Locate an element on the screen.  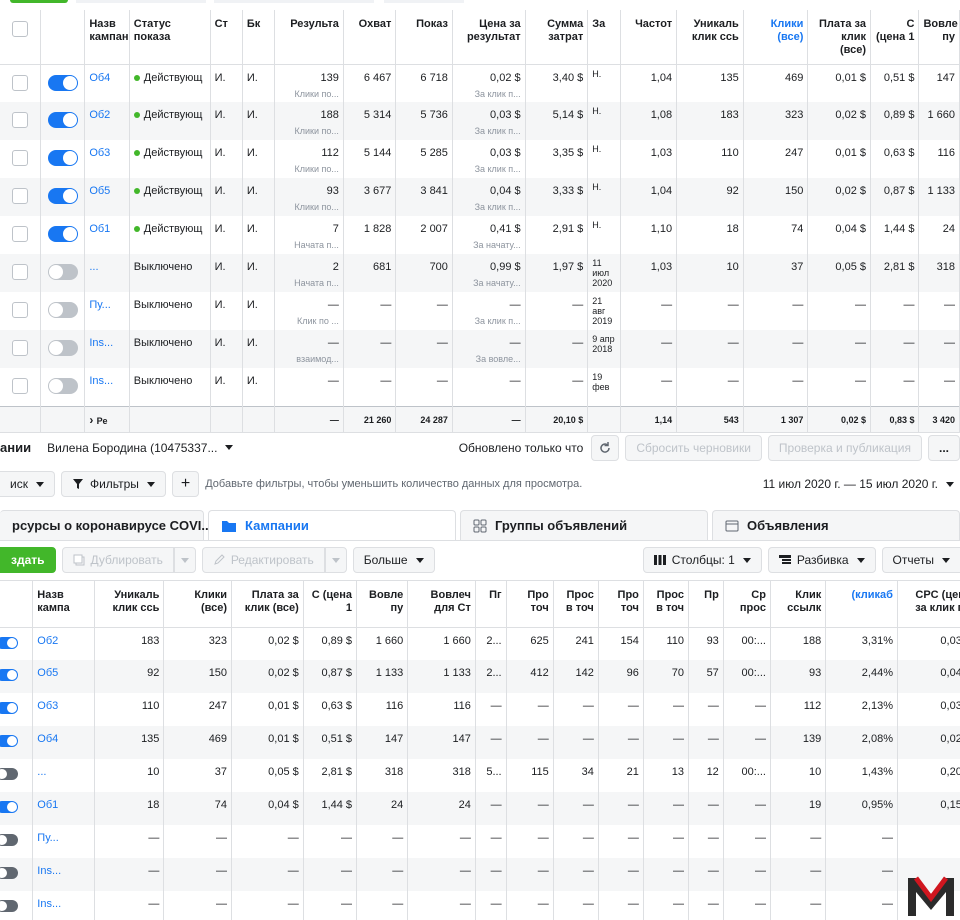
col-header-engagement: Вовле пу is located at coordinates (939, 37).